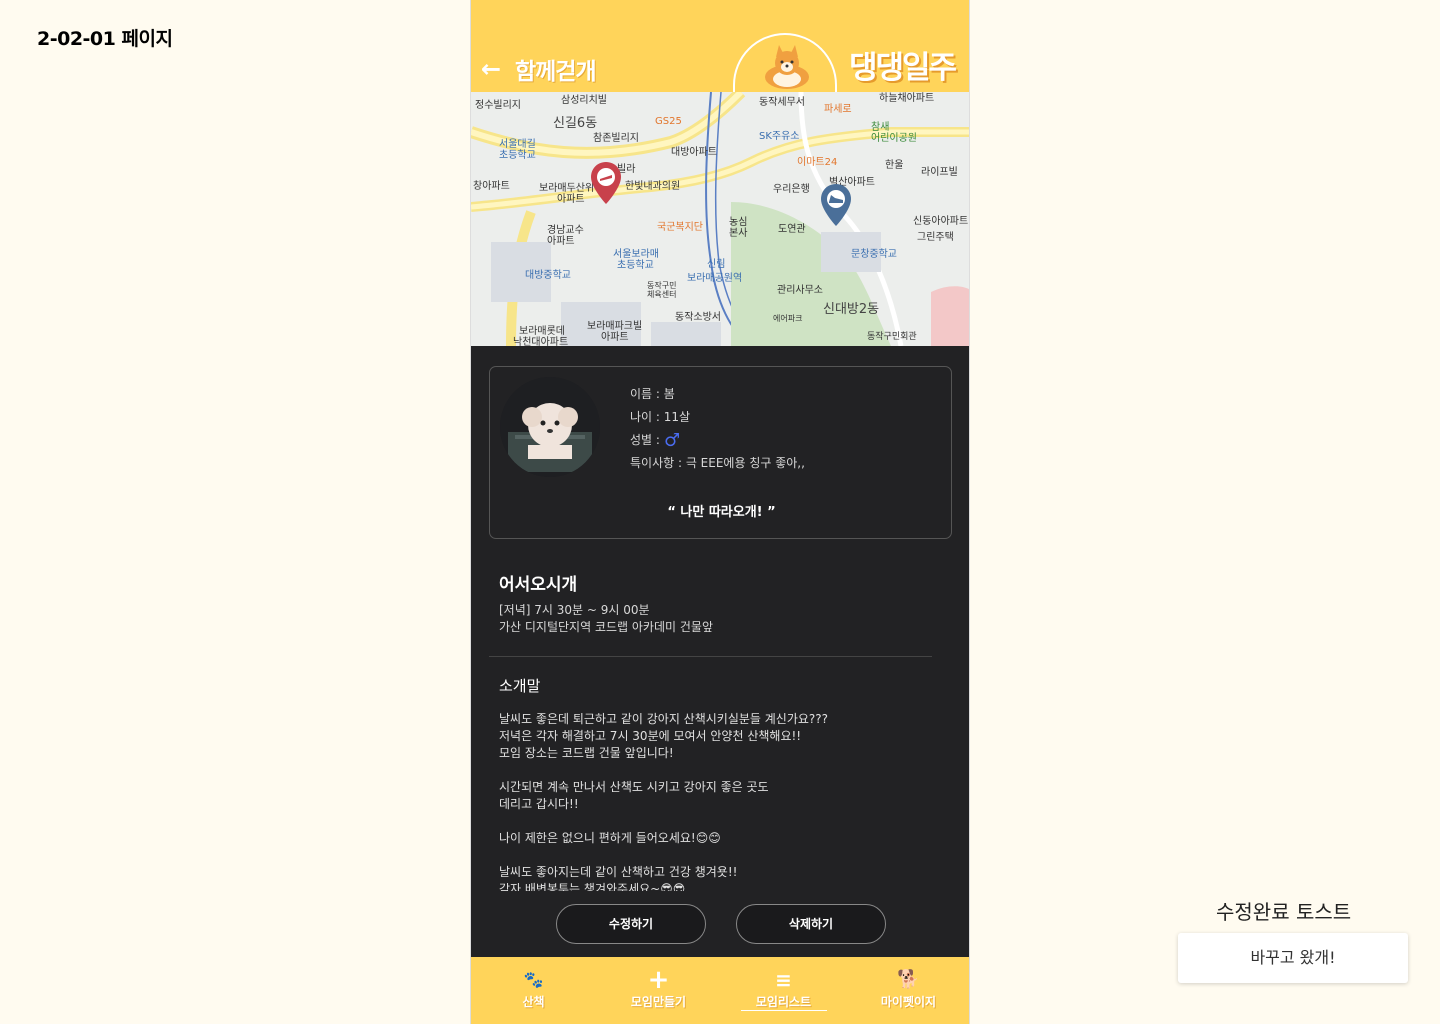 The width and height of the screenshot is (1440, 1024). Describe the element at coordinates (606, 185) in the screenshot. I see `start-marker-pin` at that location.